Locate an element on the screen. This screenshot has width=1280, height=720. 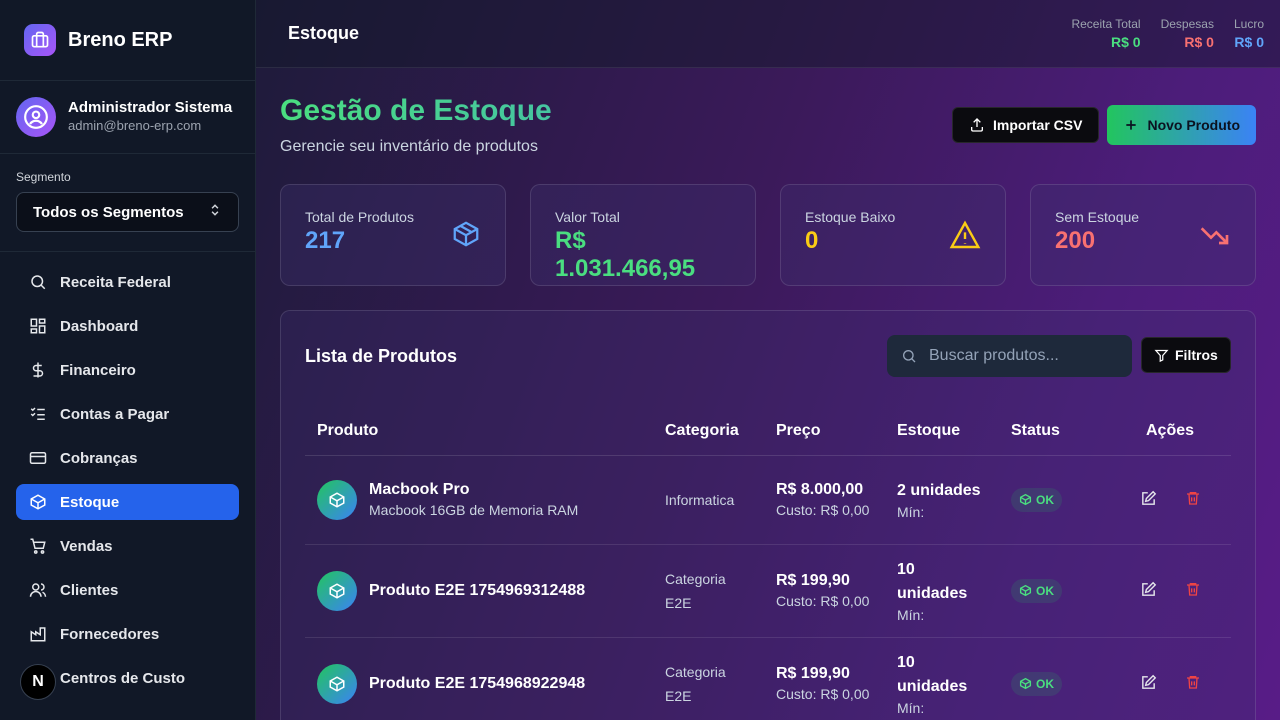
product-name: Produto E2E 1754969312488 is located at coordinates (477, 590).